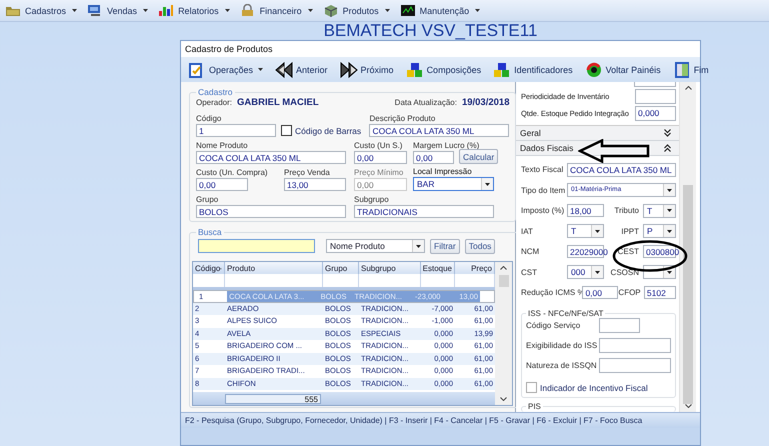  Describe the element at coordinates (341, 268) in the screenshot. I see `column-header: Grupo` at that location.